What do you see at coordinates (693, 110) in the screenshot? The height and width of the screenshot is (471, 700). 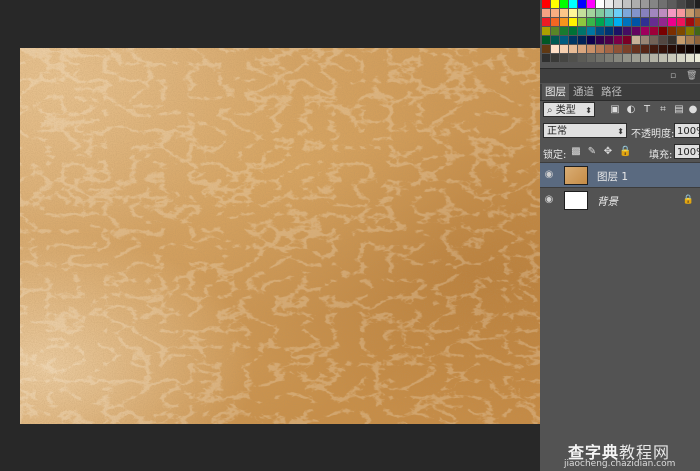 I see `filter-toggle-icon: ●` at bounding box center [693, 110].